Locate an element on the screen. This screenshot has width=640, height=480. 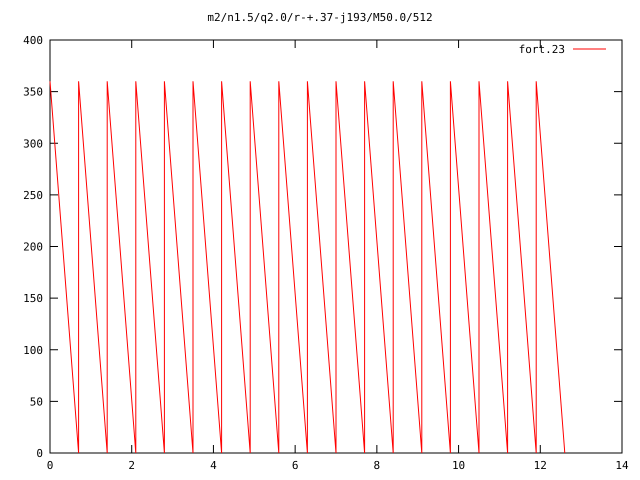
x-tick-label: 12 is located at coordinates (540, 465).